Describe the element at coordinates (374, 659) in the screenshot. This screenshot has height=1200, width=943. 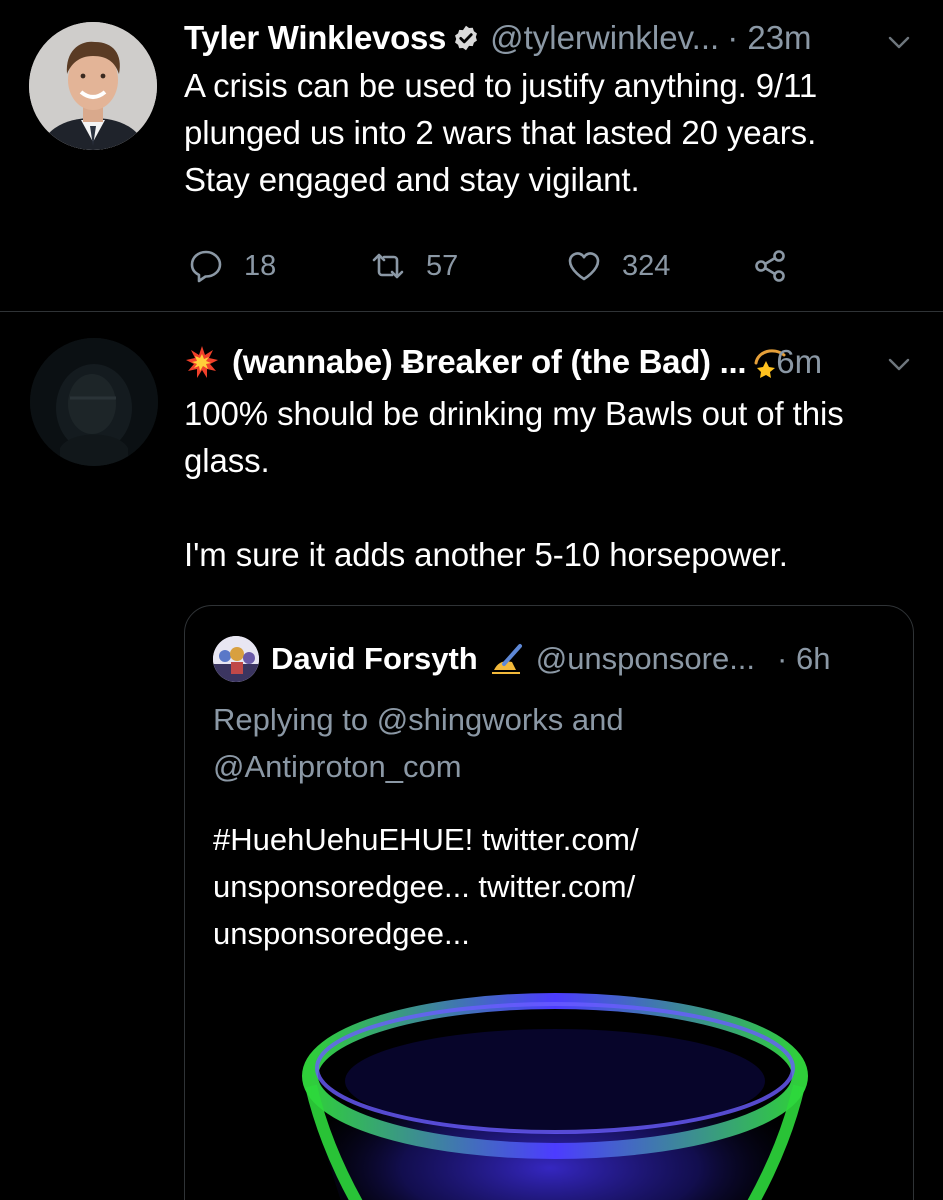
I see `display-name: David Forsyth` at that location.